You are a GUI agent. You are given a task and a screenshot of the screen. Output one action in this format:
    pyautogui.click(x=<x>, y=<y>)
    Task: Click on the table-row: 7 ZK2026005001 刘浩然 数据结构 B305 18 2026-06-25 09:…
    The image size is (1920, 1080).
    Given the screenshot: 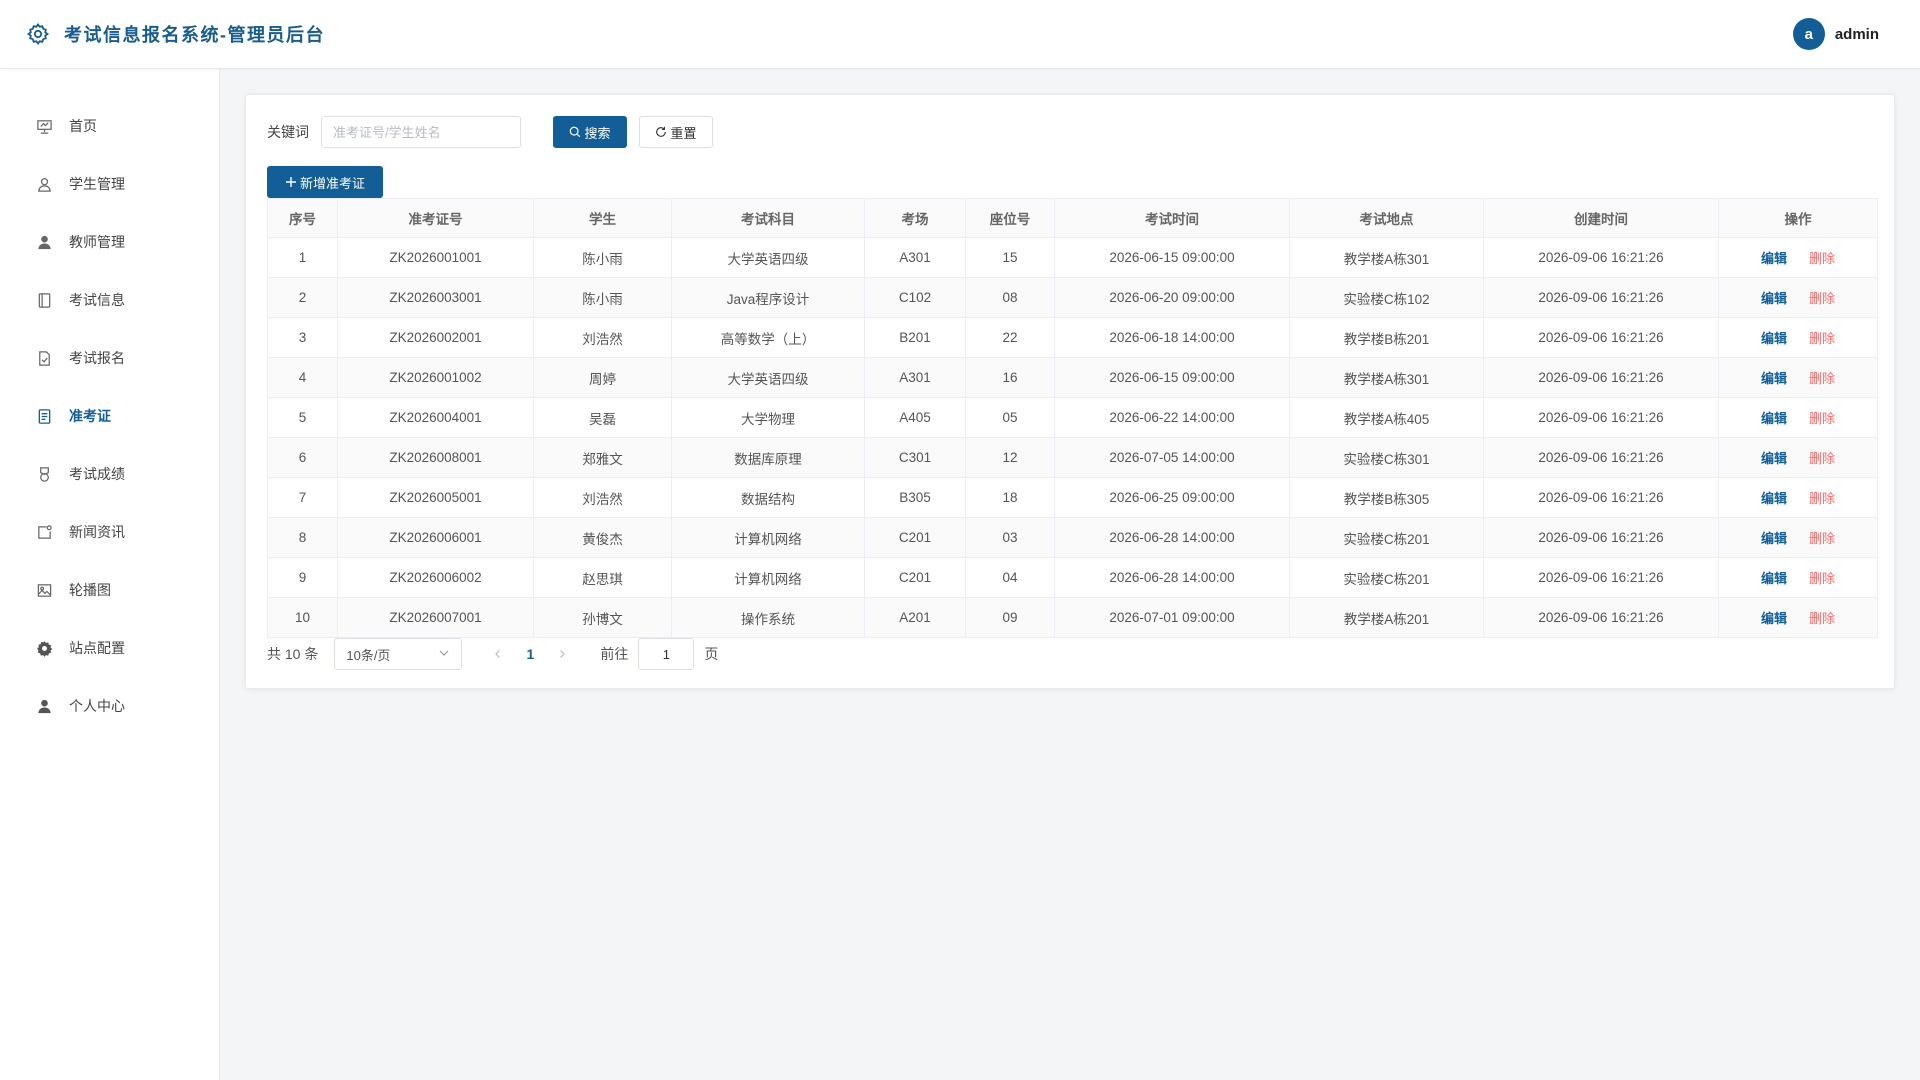 What is the action you would take?
    pyautogui.click(x=1072, y=497)
    